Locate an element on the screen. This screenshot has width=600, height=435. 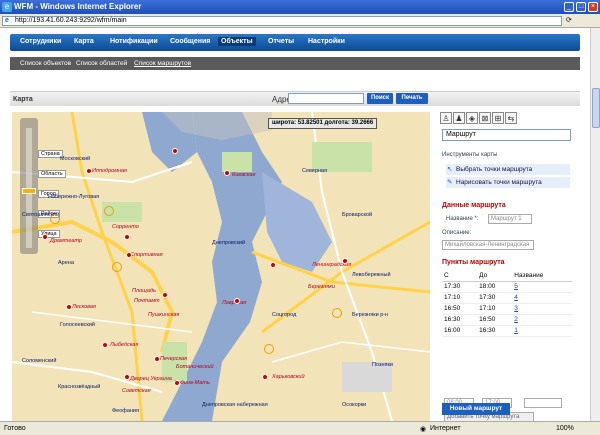
map-label: Почтамт is located at coordinates (147, 301).